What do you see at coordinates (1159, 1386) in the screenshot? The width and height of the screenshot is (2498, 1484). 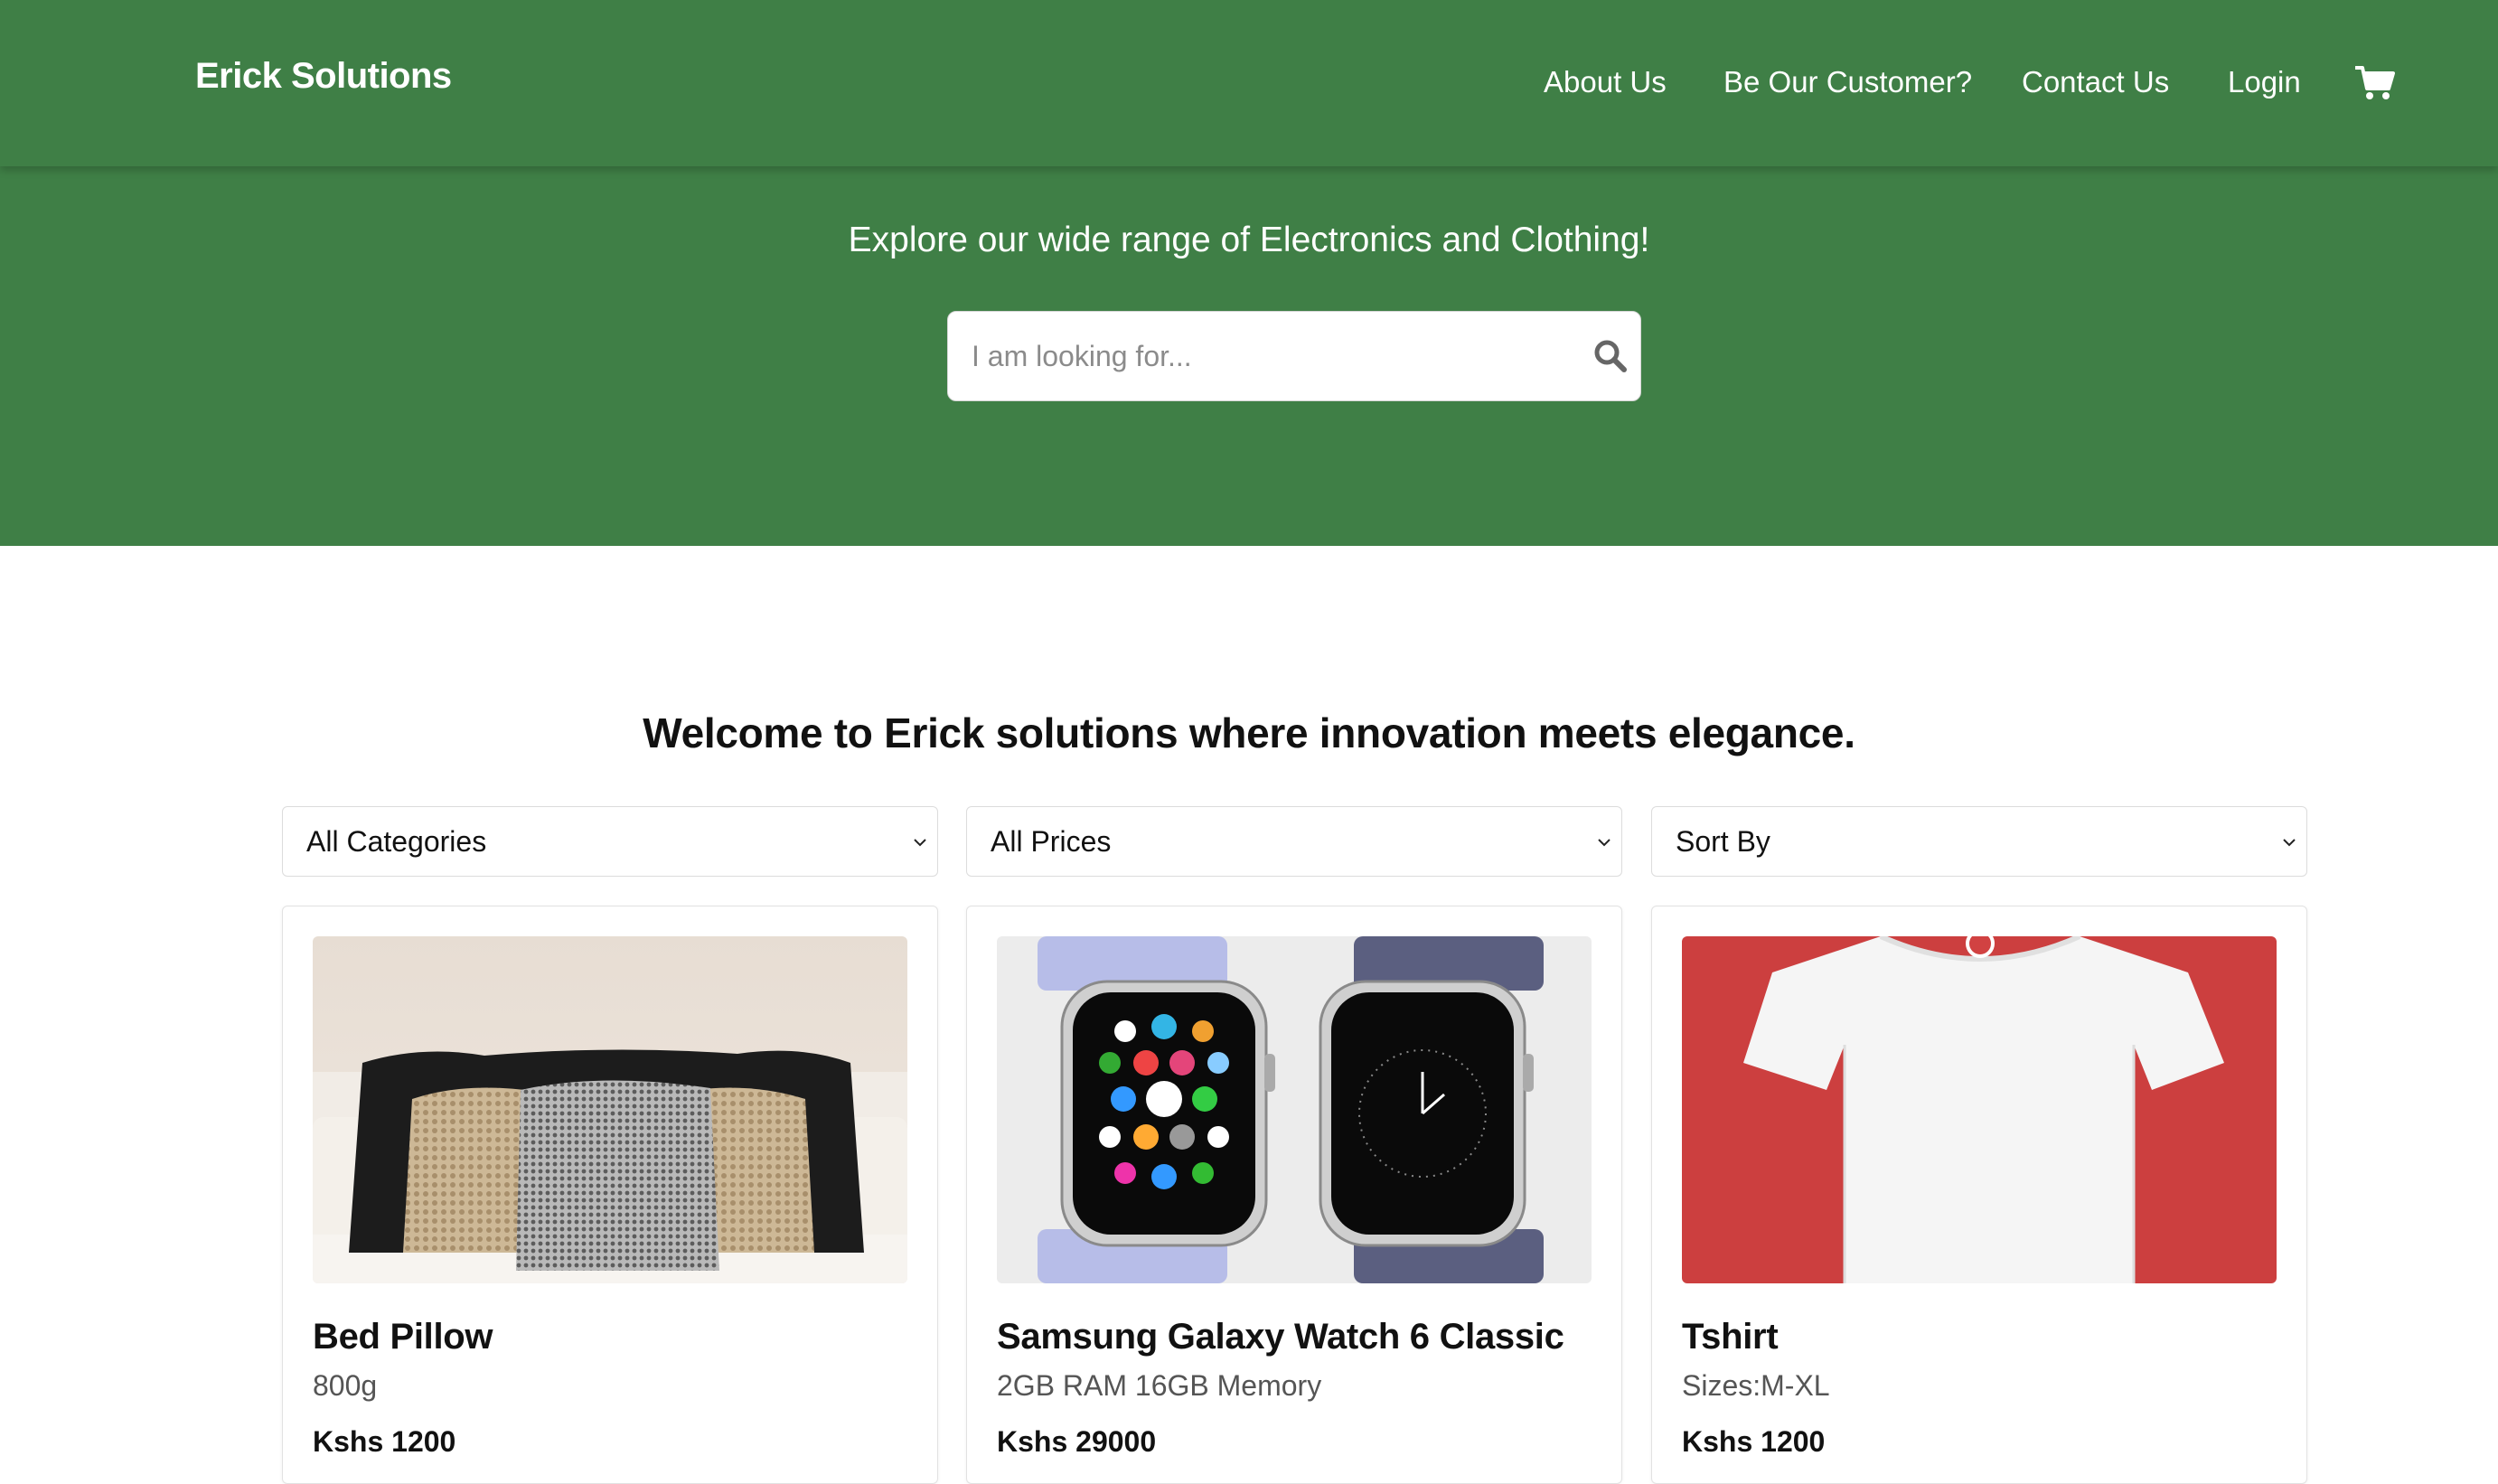 I see `product-description: 2GB RAM 16GB Memory` at bounding box center [1159, 1386].